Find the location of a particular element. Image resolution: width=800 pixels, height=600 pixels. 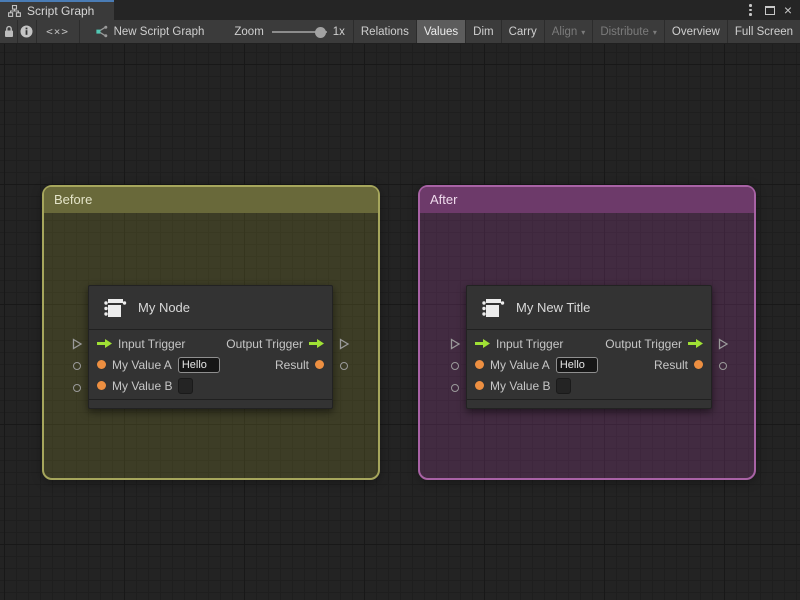

code-view-button: <×> is located at coordinates (58, 31).